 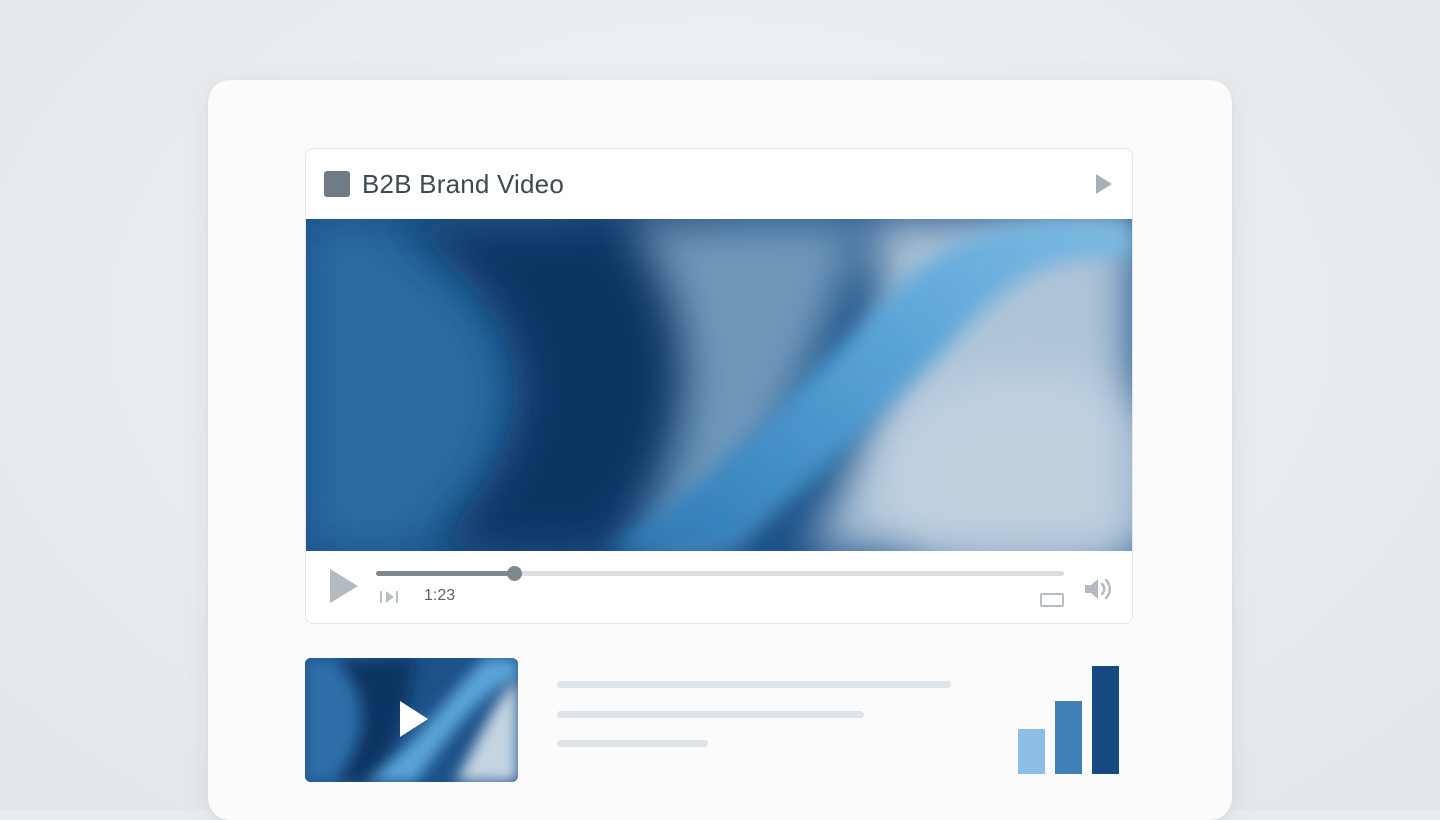 I want to click on skip-next-icon, so click(x=390, y=597).